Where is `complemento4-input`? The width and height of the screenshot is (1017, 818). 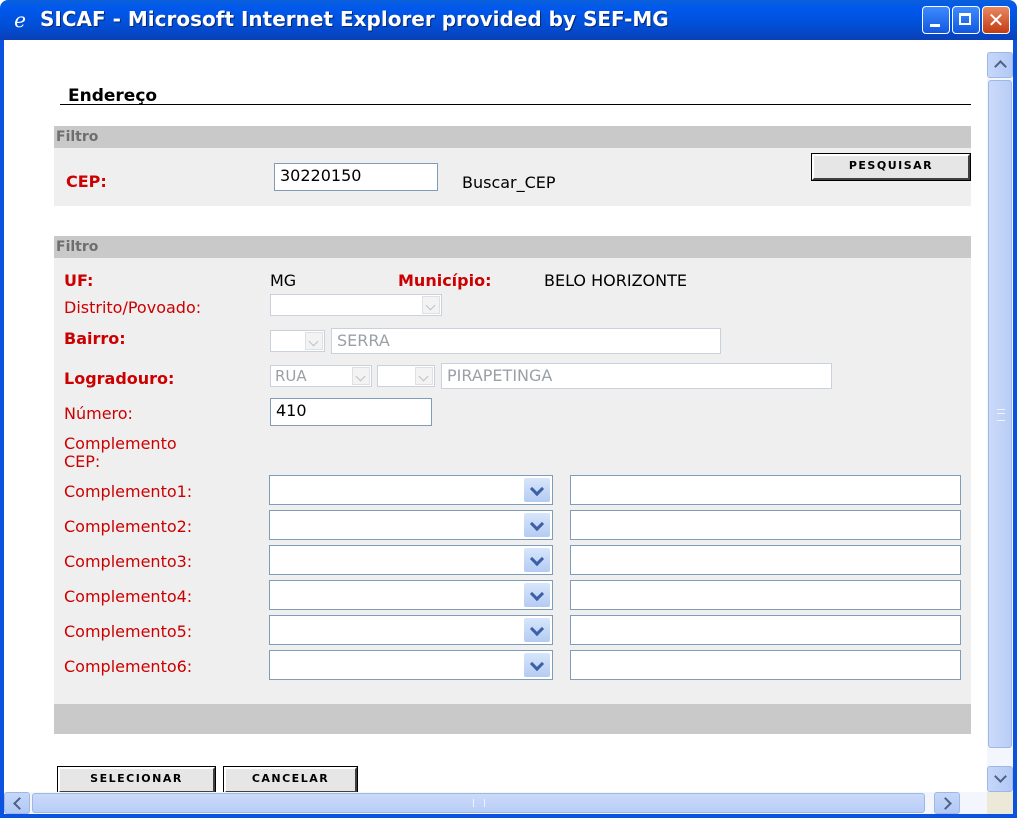
complemento4-input is located at coordinates (765, 595).